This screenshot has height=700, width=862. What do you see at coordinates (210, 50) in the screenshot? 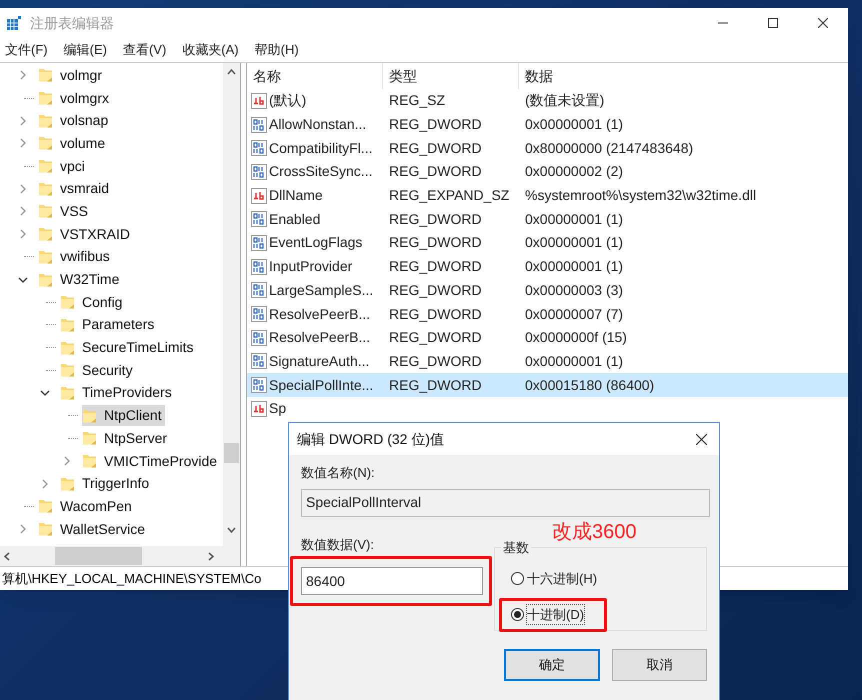
I see `menu-item: 收藏夹(A)` at bounding box center [210, 50].